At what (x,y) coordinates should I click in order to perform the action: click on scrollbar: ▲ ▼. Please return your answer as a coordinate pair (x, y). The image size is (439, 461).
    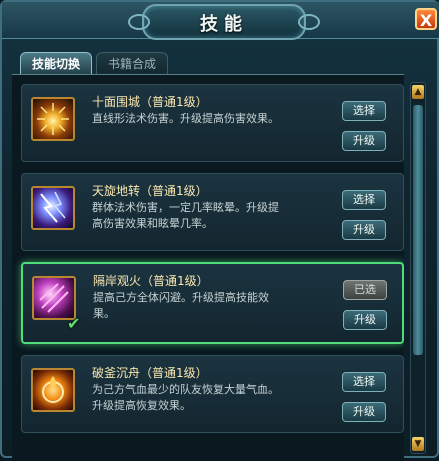
    Looking at the image, I should click on (418, 268).